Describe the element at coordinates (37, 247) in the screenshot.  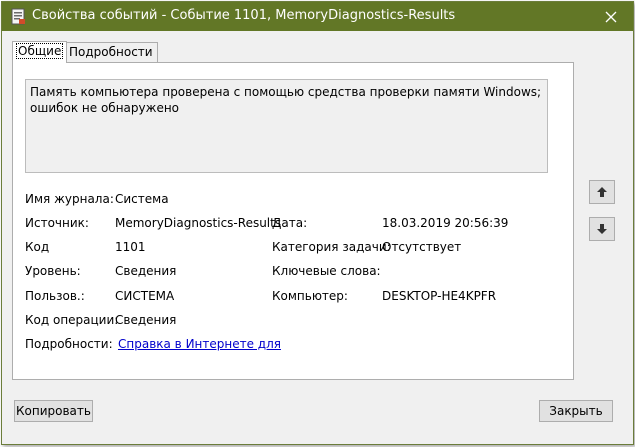
I see `event-id-label: Код` at that location.